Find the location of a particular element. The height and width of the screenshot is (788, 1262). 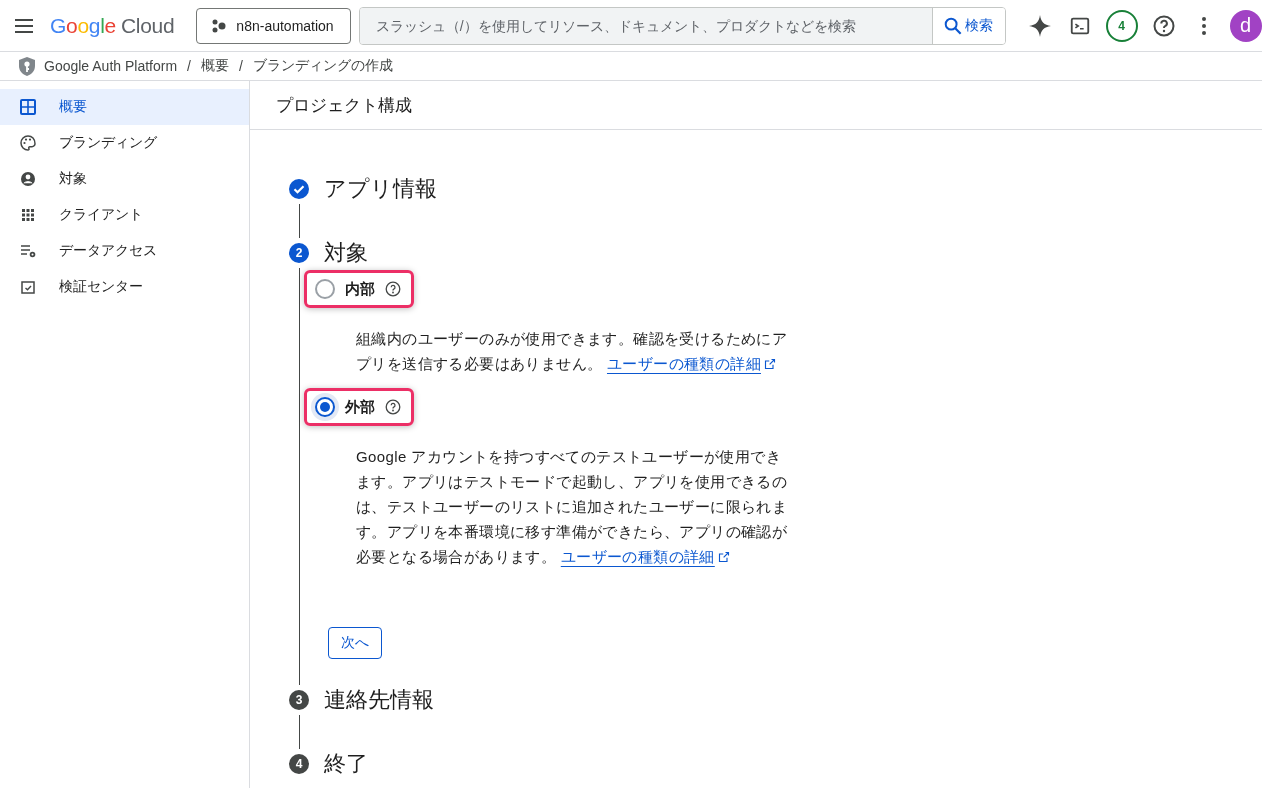

step-number: 3 is located at coordinates (299, 700).